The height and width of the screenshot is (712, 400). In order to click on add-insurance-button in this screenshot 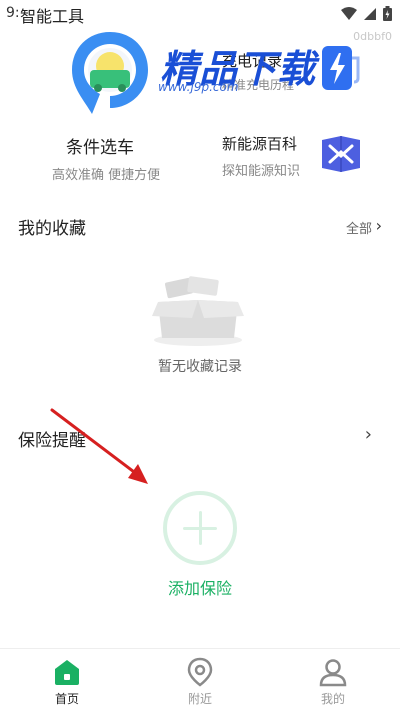, I will do `click(200, 528)`.